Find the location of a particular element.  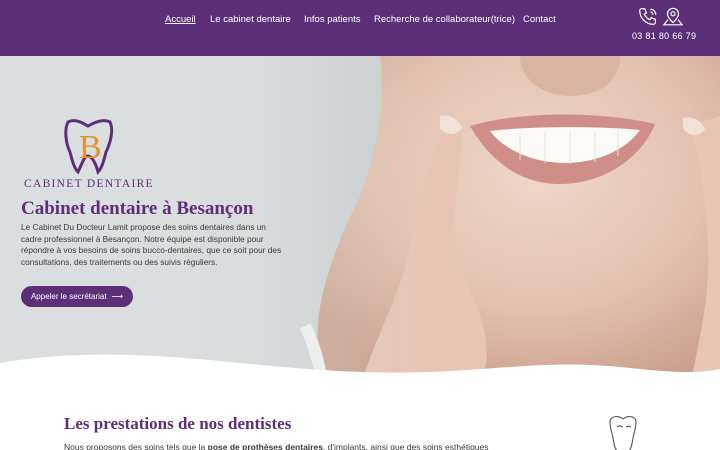

nav-item-recherche: Recherche de collaborateur(trice) is located at coordinates (444, 20).